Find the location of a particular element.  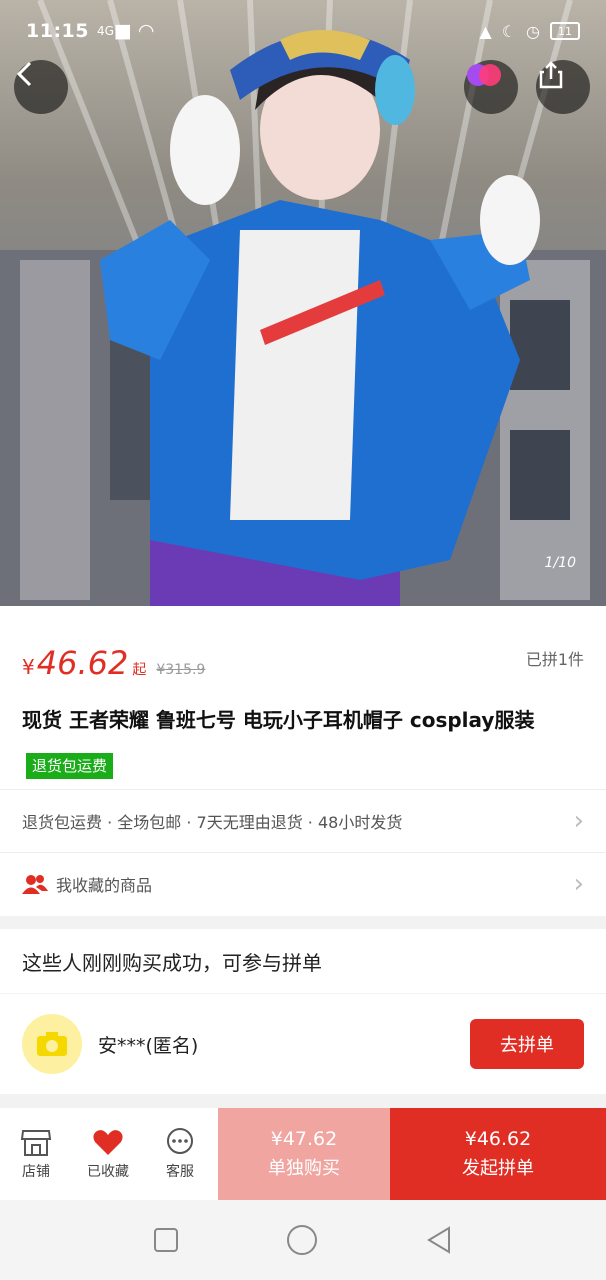

avatar is located at coordinates (52, 1044).